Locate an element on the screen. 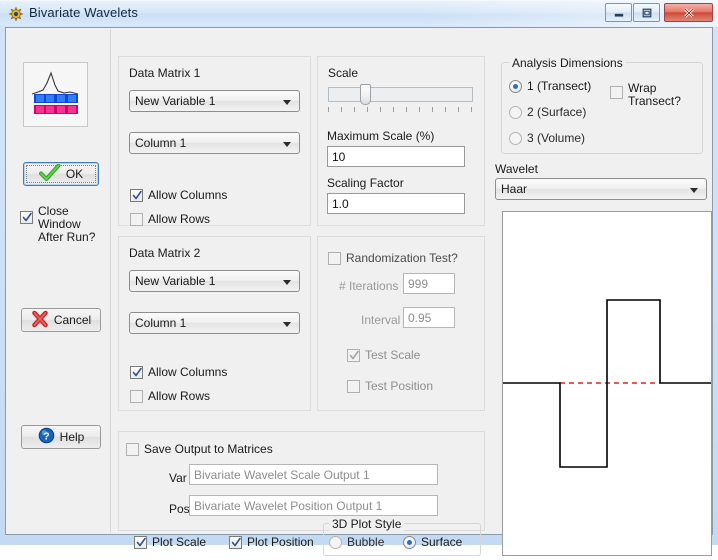 The image size is (718, 560). analysis-dimensions-option-1-label: 1 (Transect) is located at coordinates (559, 86).